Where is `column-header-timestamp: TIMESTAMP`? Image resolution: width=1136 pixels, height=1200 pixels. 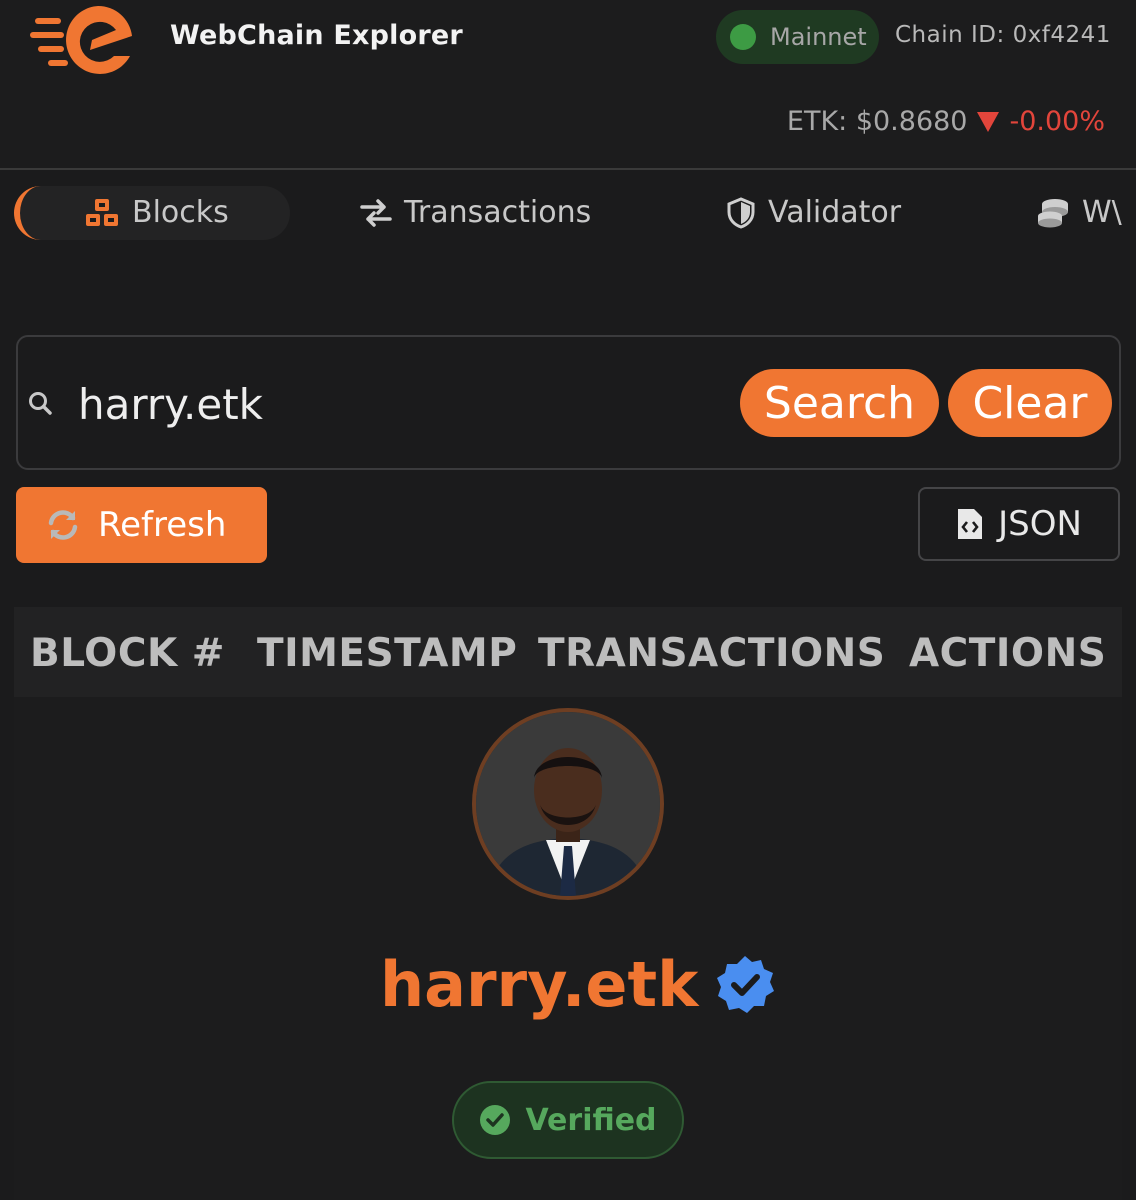
column-header-timestamp: TIMESTAMP is located at coordinates (387, 653).